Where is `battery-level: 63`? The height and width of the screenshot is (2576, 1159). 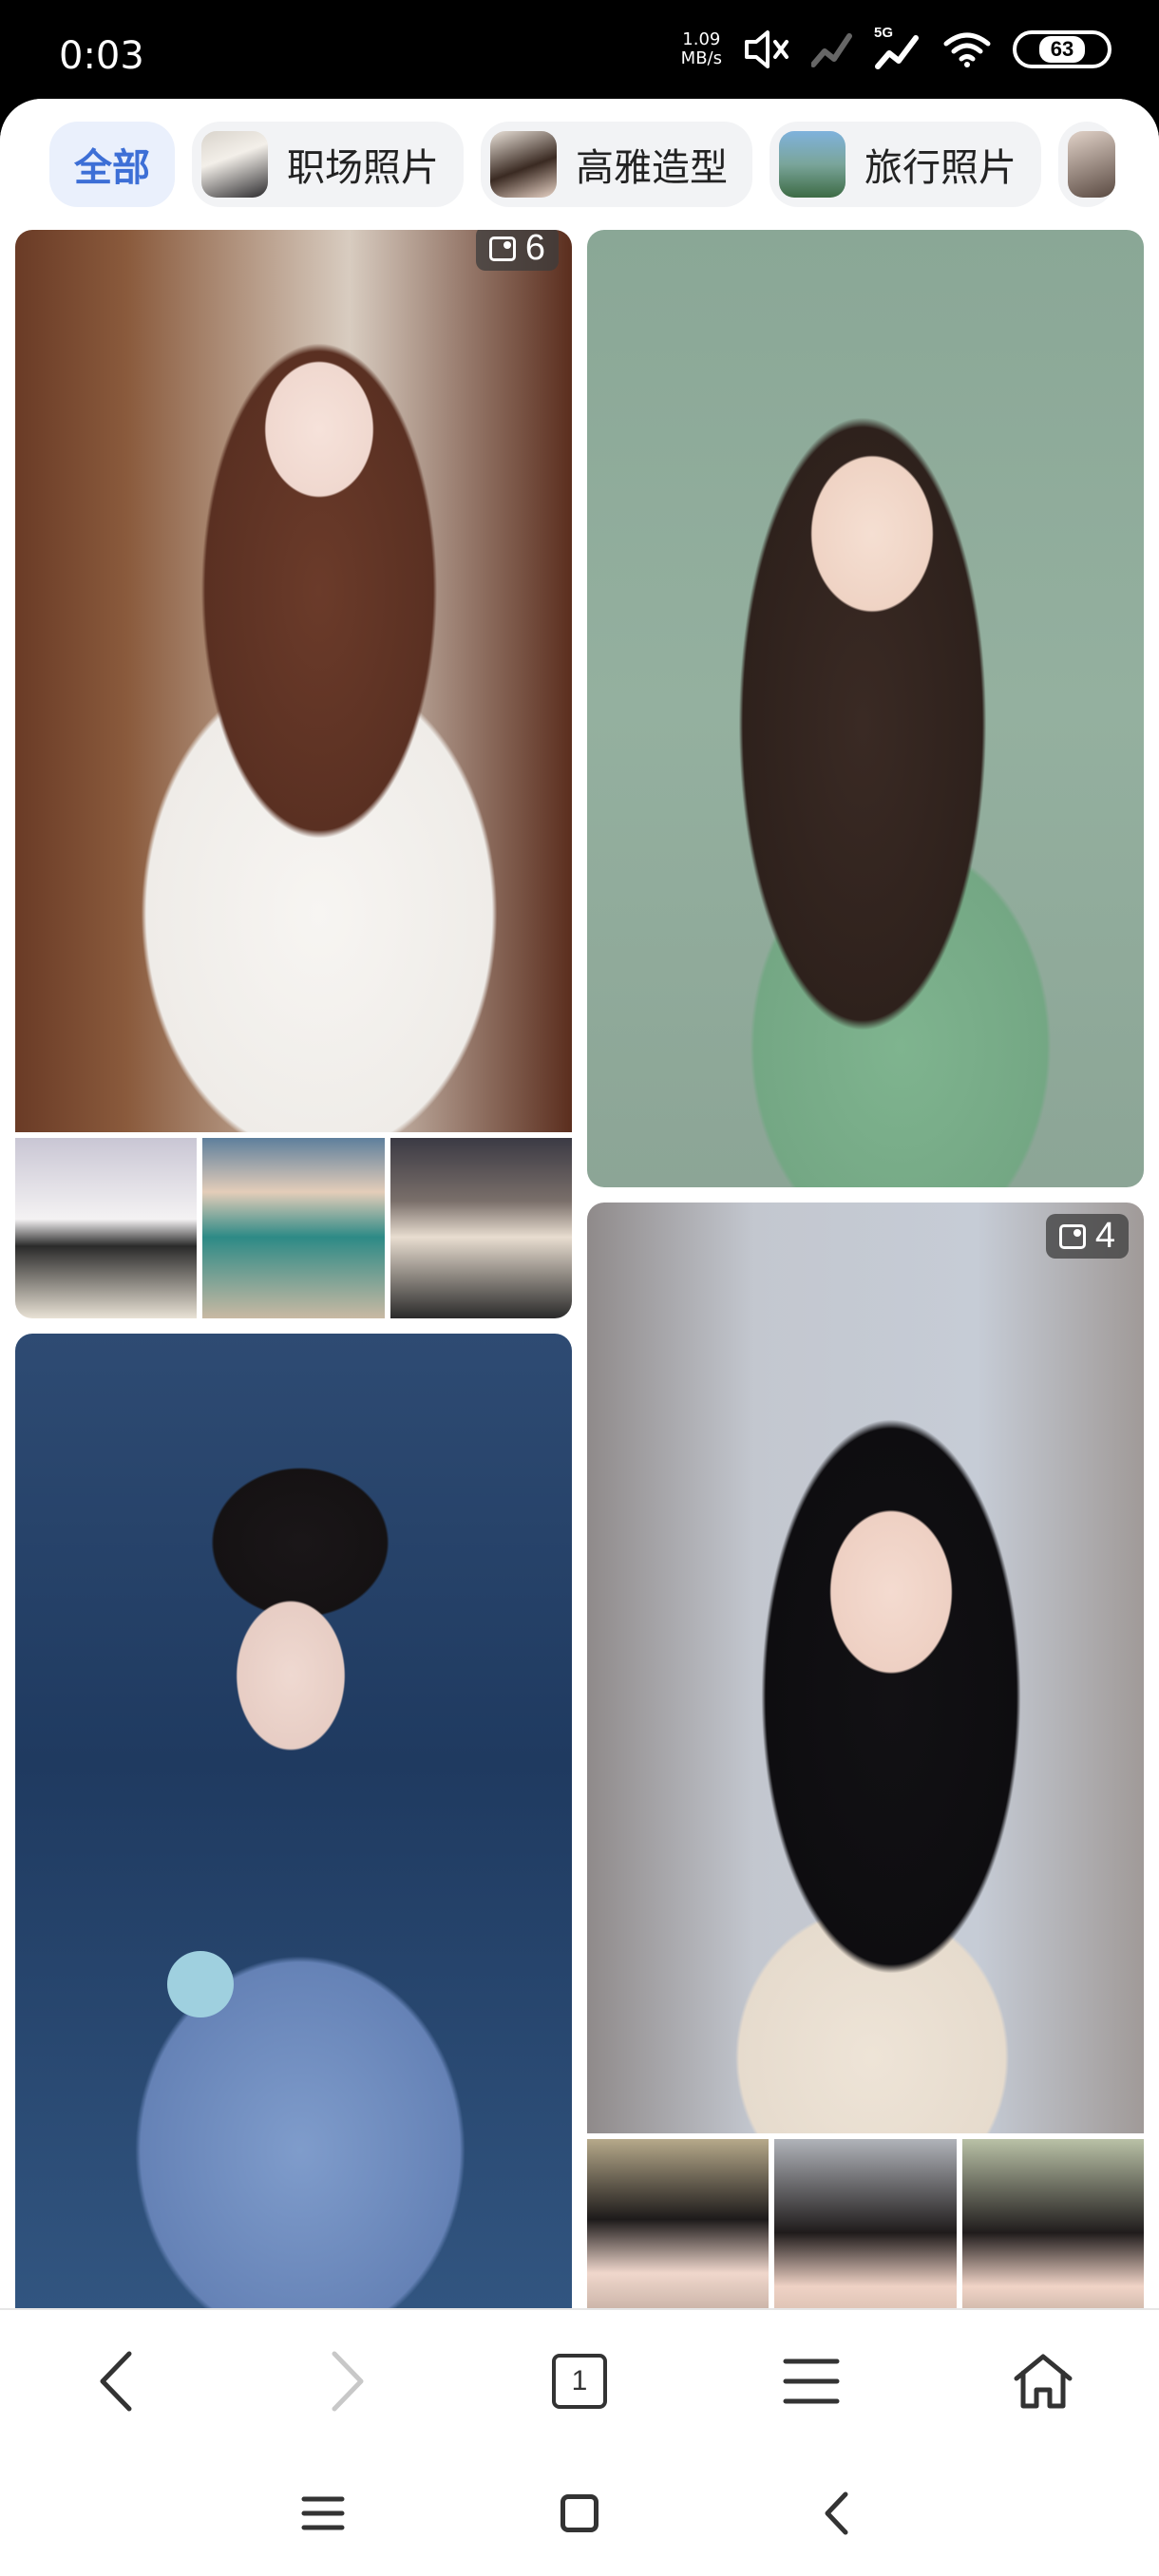
battery-level: 63 is located at coordinates (1062, 49).